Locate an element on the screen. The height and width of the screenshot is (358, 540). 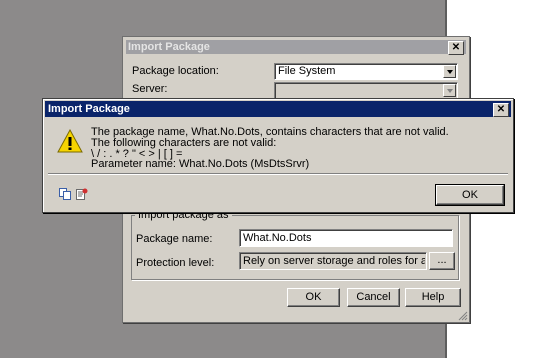
package-location-value: File System is located at coordinates (307, 71).